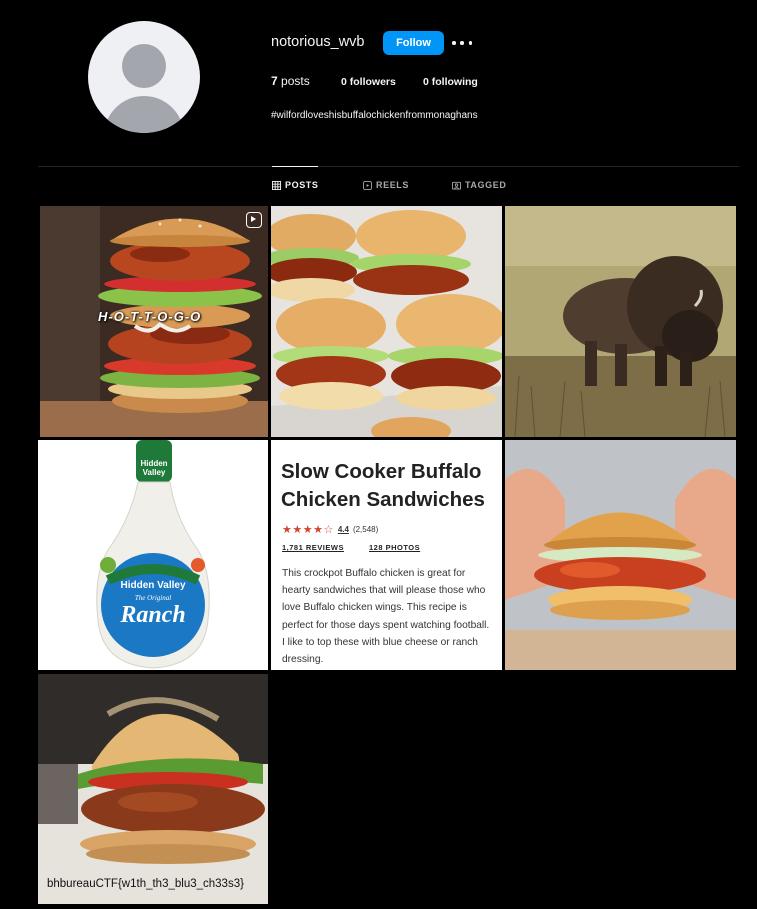 The height and width of the screenshot is (909, 757). I want to click on recipe-rating: ★★★★☆ 4.4 (2,548), so click(330, 529).